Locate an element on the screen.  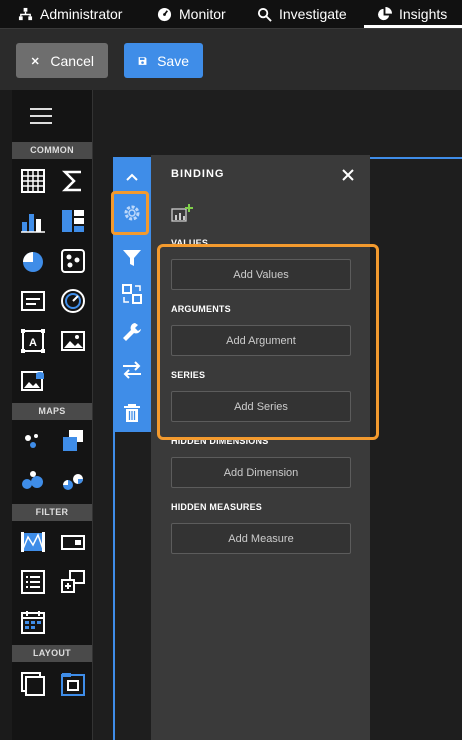
panel-title: BINDING is located at coordinates (198, 174).